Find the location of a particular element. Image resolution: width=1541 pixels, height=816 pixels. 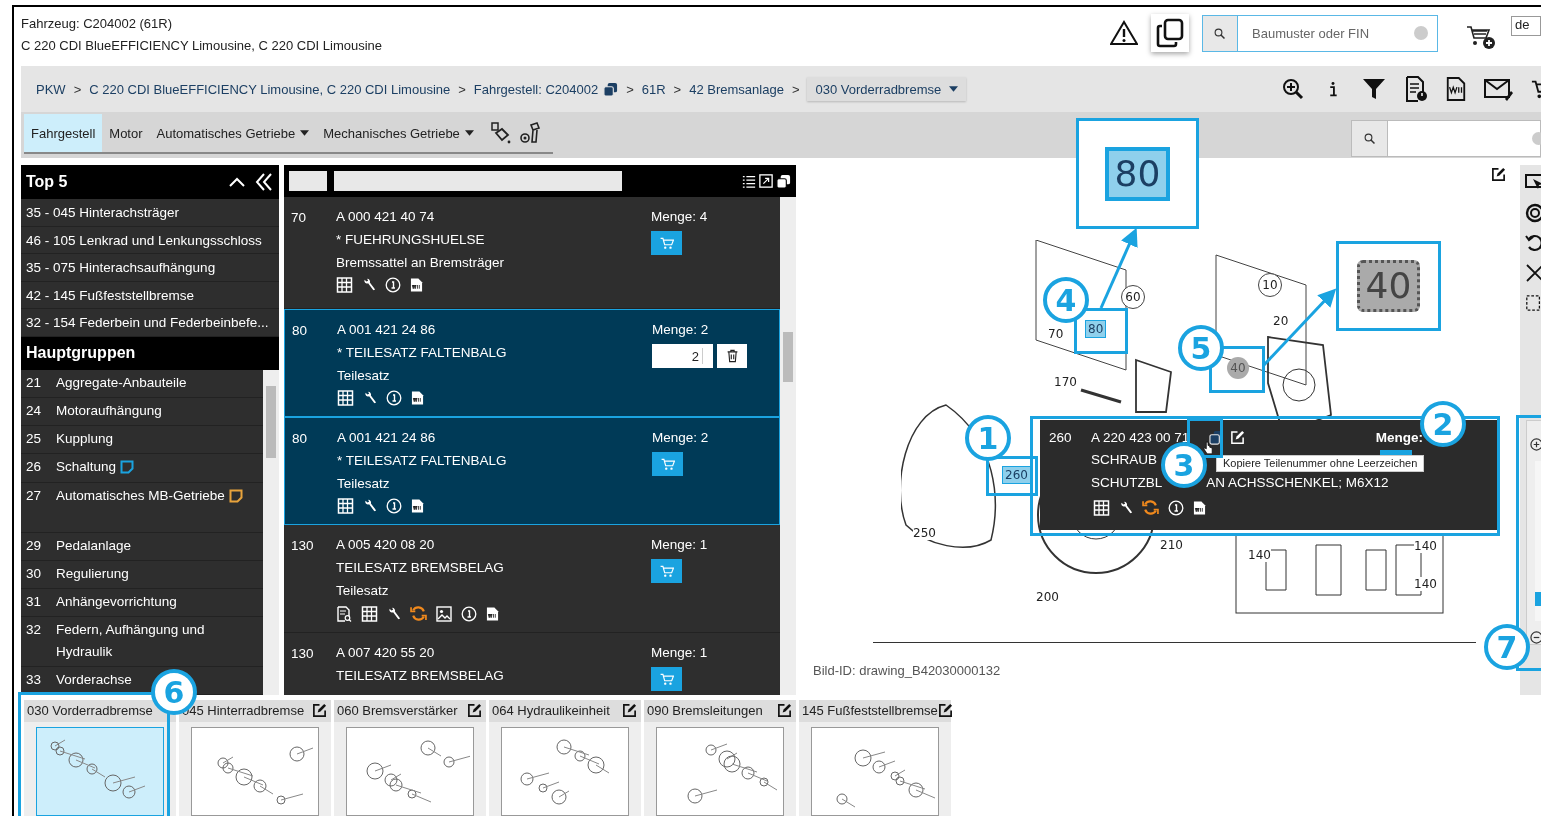

delete-button is located at coordinates (732, 356).